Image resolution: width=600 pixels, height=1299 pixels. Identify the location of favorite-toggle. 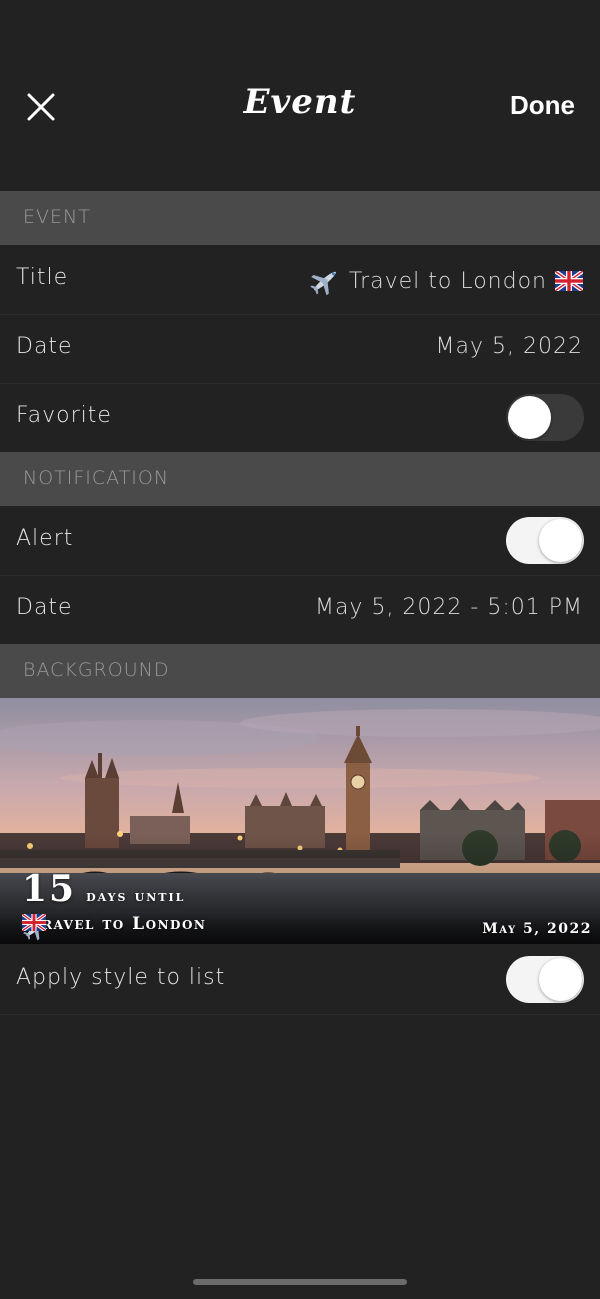
(545, 417).